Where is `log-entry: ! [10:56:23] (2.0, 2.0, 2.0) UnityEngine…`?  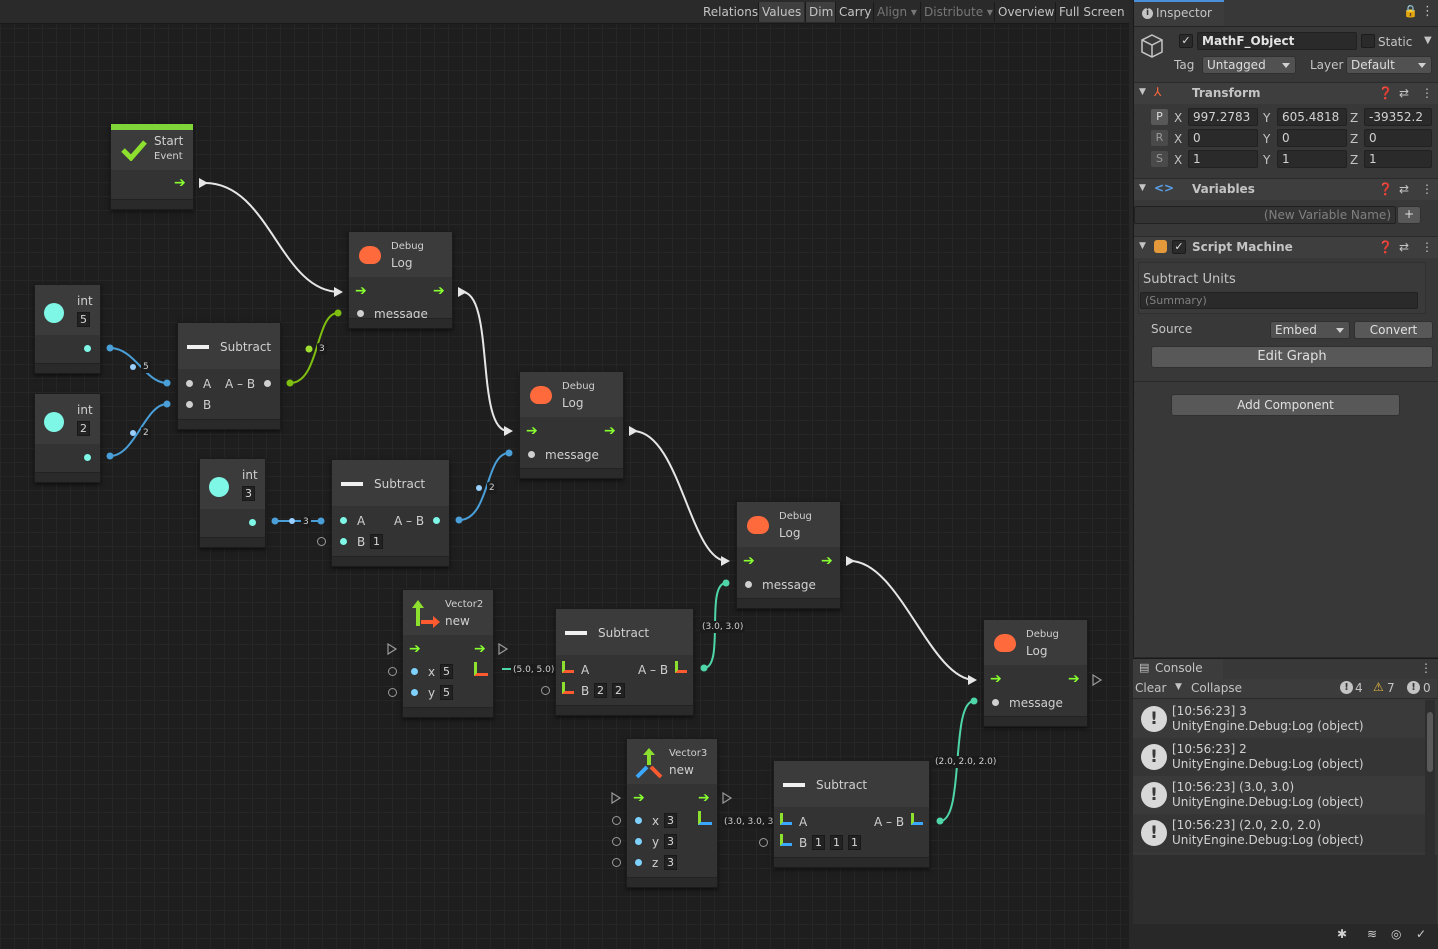
log-entry: ! [10:56:23] (2.0, 2.0, 2.0) UnityEngine… is located at coordinates (1279, 833).